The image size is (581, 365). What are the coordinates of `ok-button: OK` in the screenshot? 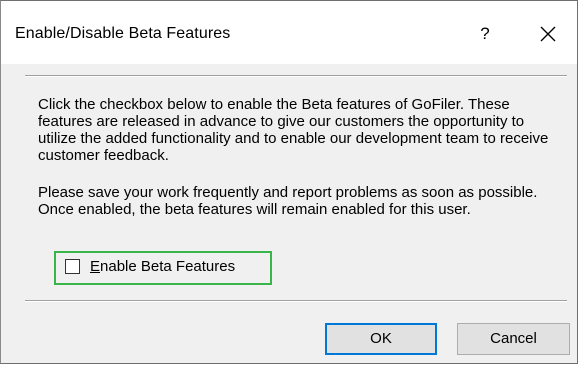 It's located at (381, 339).